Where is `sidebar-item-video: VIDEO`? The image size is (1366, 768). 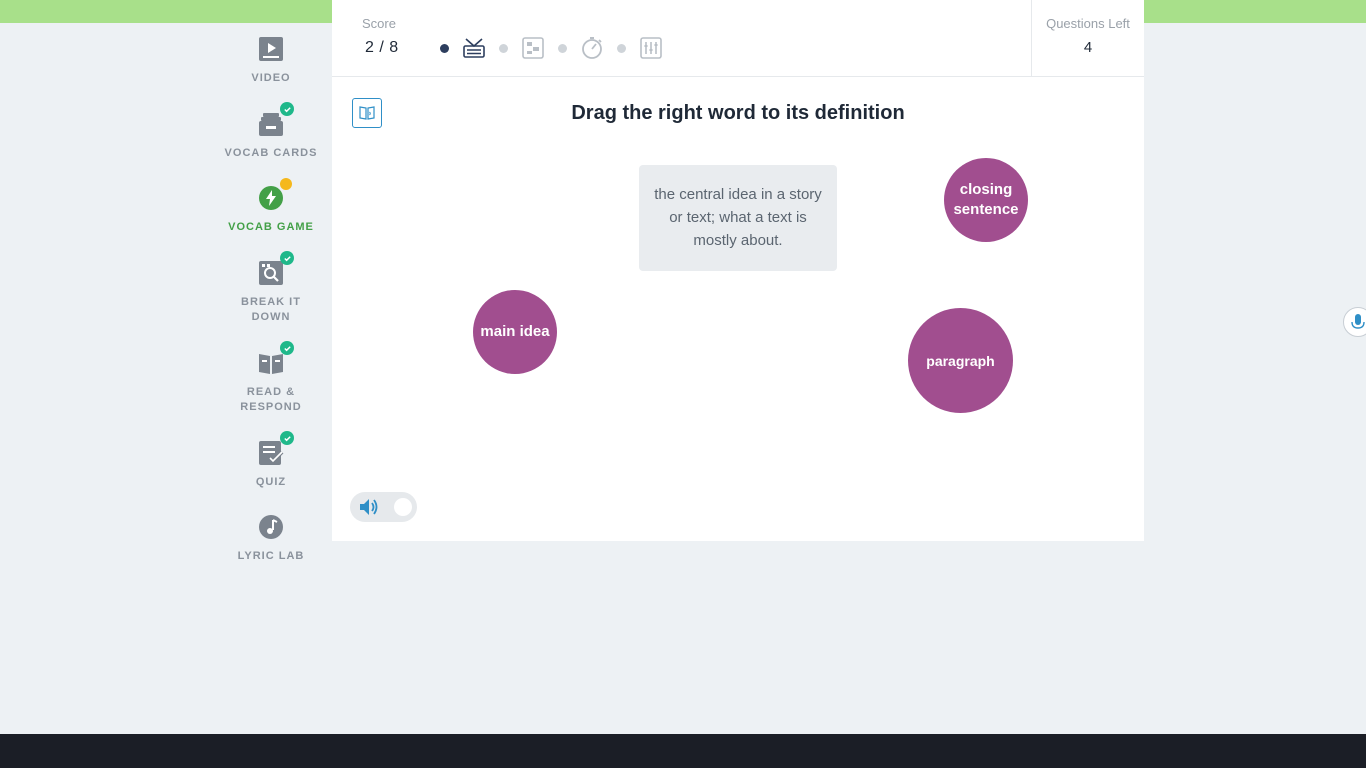 sidebar-item-video: VIDEO is located at coordinates (271, 60).